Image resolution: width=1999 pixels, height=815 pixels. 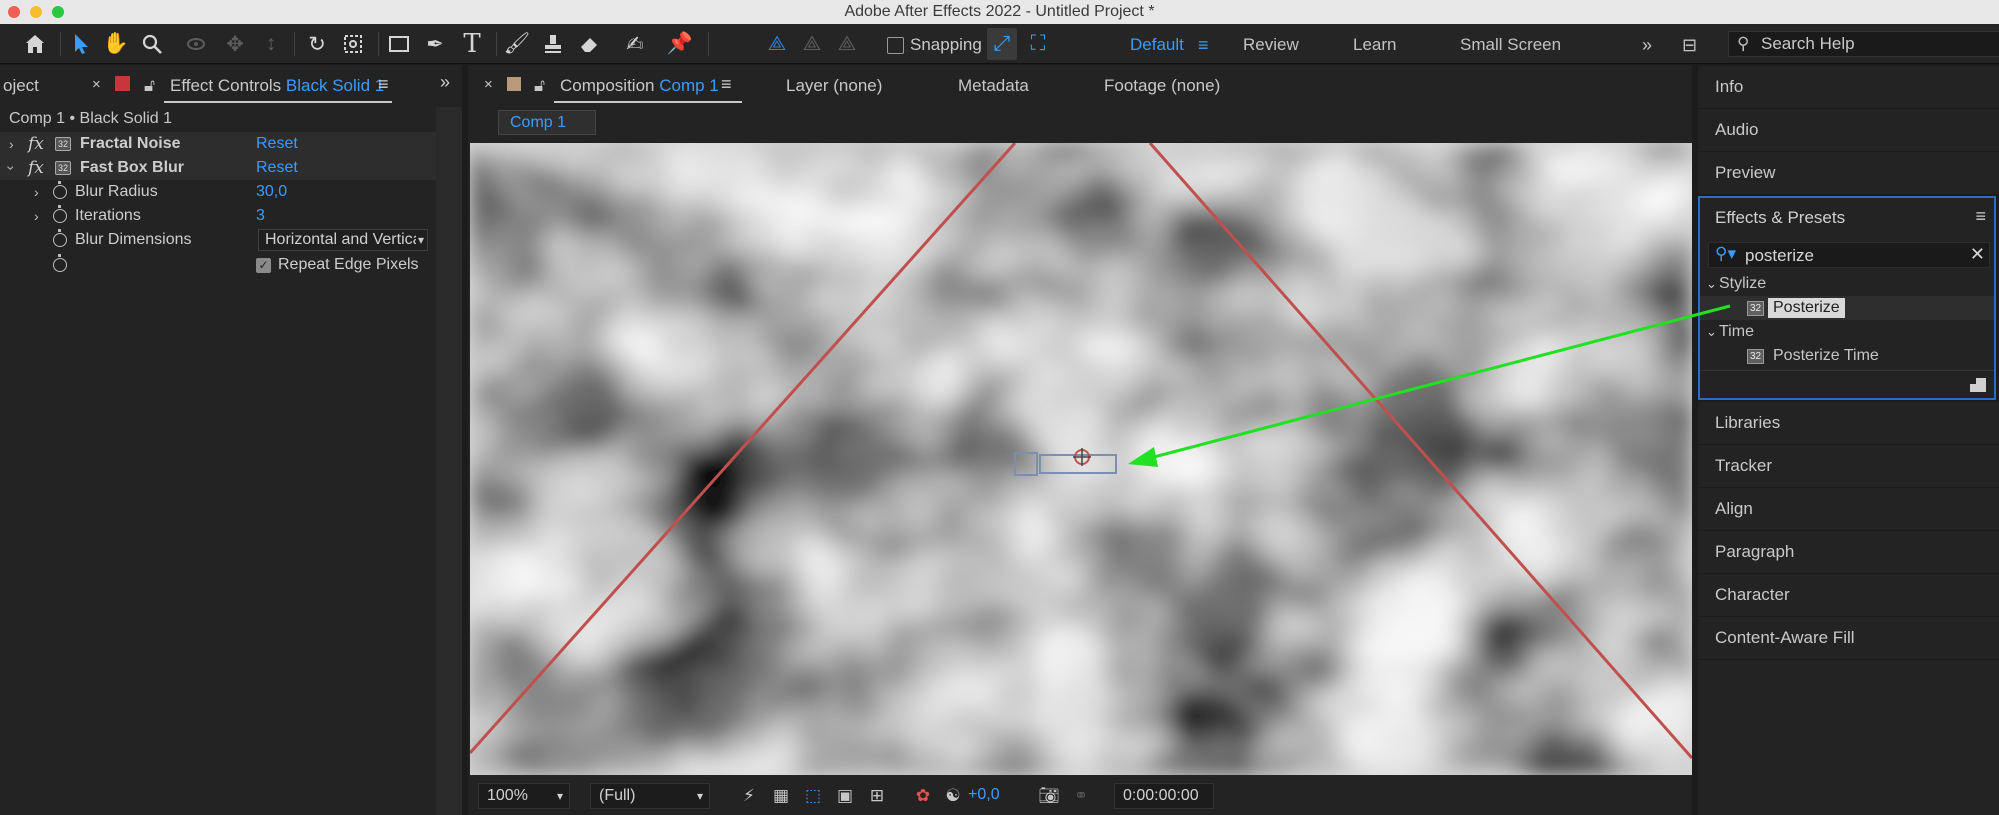 I want to click on rotation-tool-icon: ↻, so click(x=317, y=44).